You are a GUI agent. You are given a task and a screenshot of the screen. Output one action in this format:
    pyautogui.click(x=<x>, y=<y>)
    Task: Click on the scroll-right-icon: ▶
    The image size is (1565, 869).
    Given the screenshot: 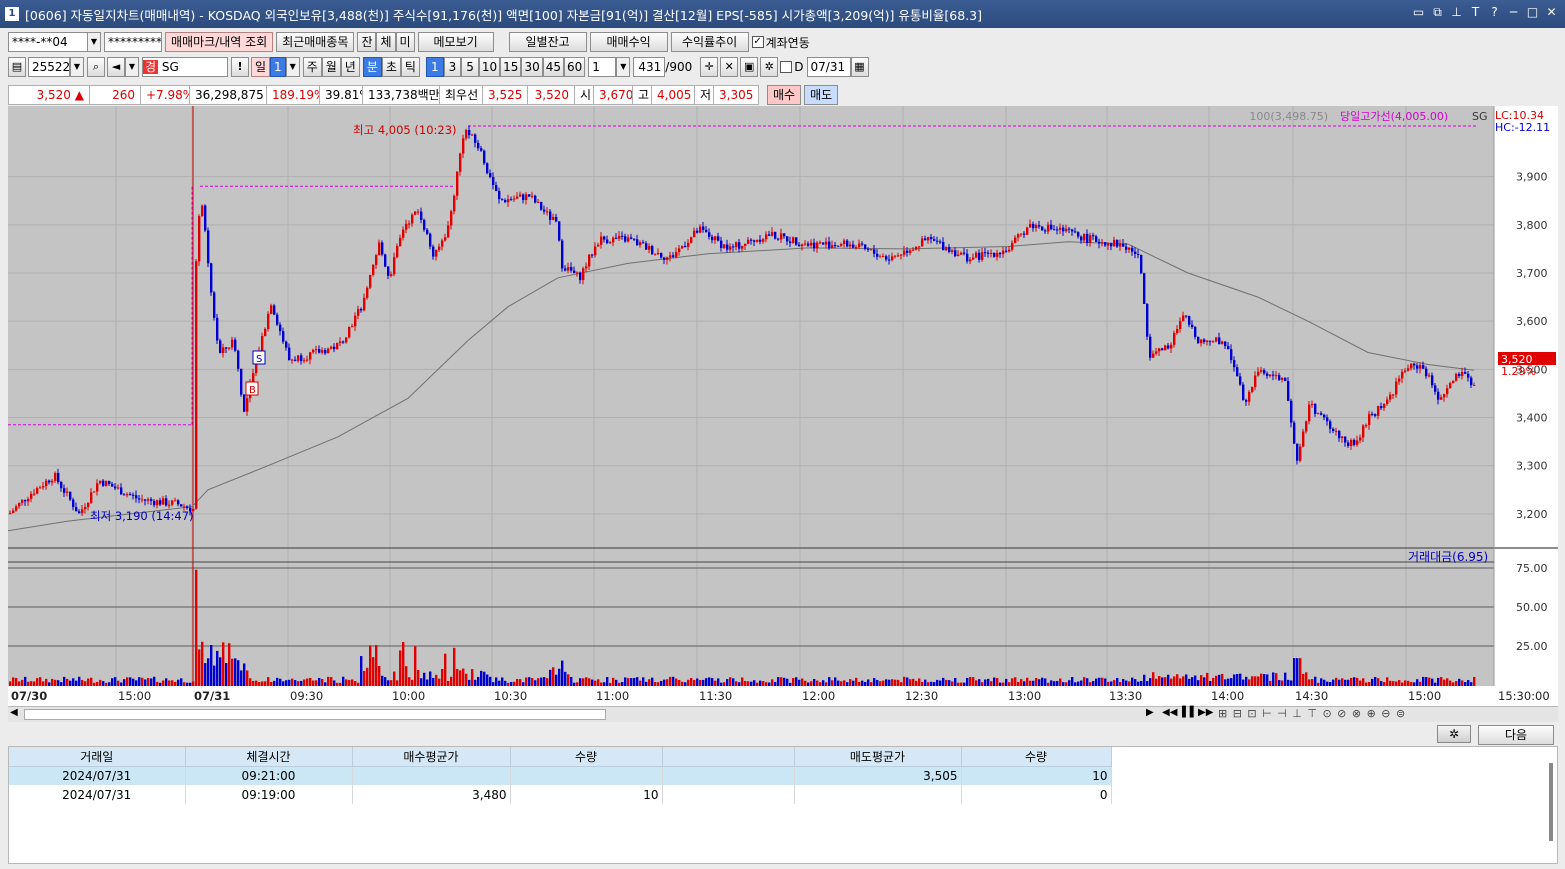 What is the action you would take?
    pyautogui.click(x=1150, y=712)
    